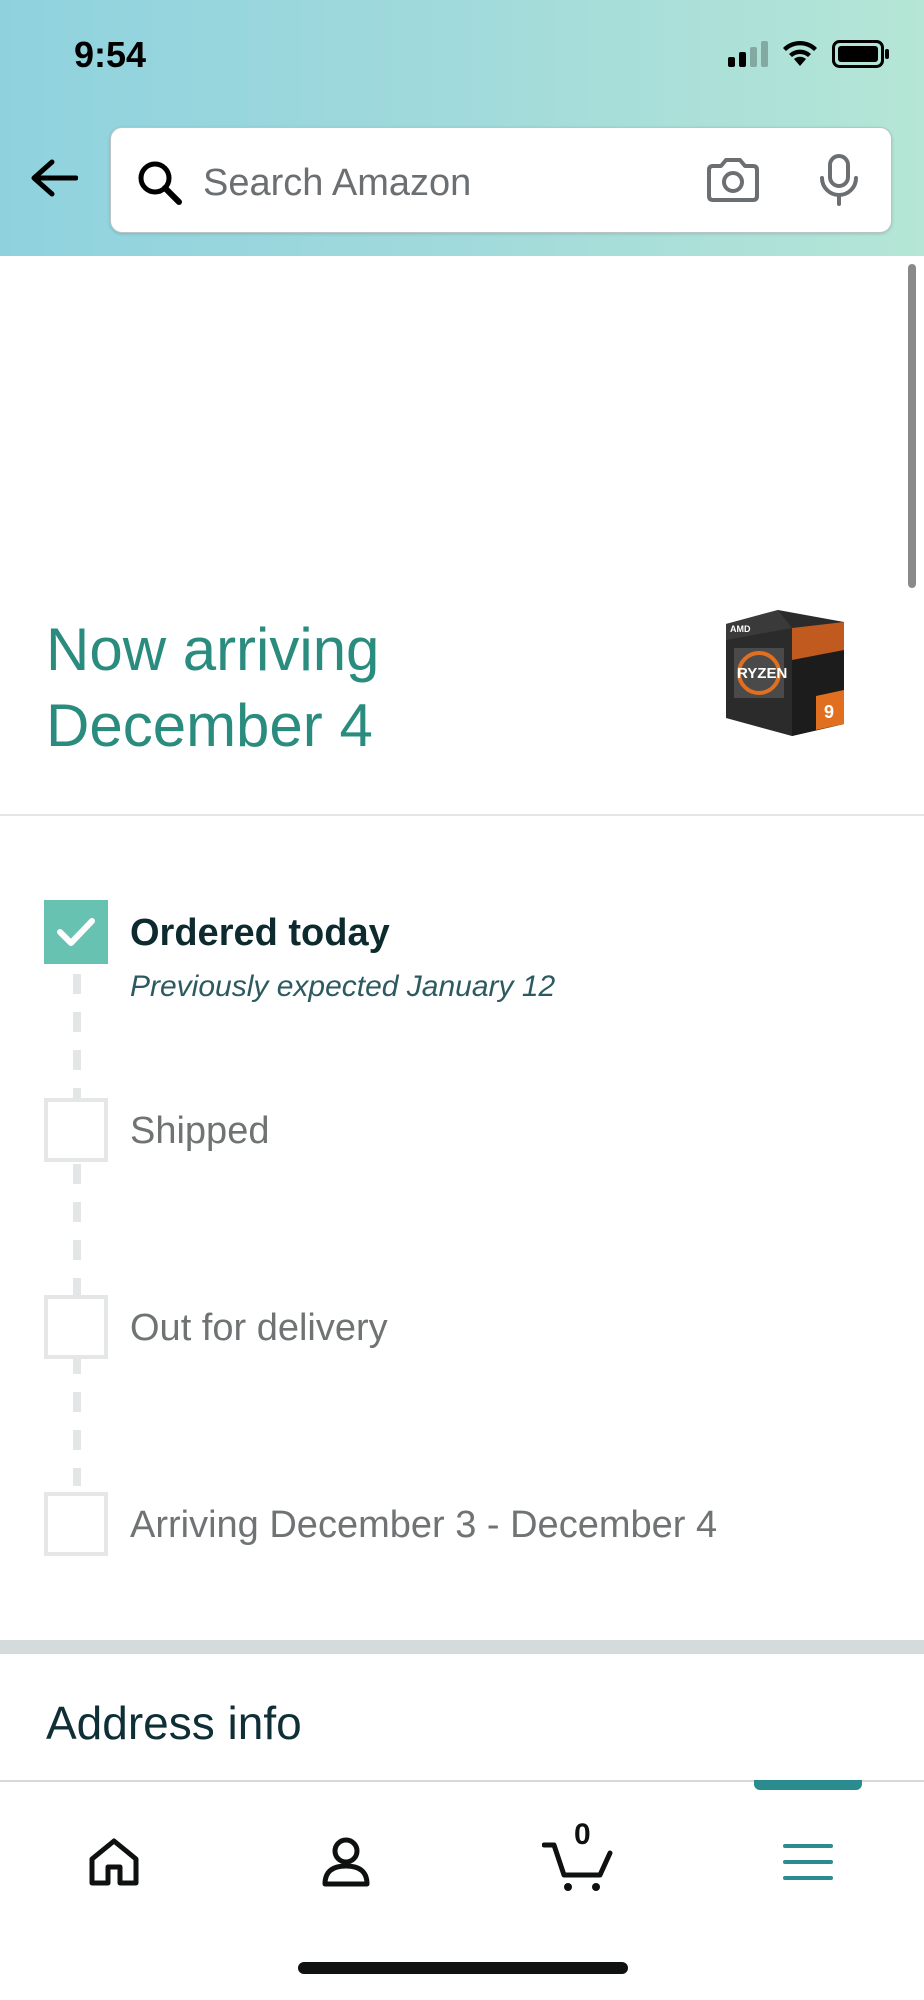  I want to click on back-arrow-icon, so click(54, 178).